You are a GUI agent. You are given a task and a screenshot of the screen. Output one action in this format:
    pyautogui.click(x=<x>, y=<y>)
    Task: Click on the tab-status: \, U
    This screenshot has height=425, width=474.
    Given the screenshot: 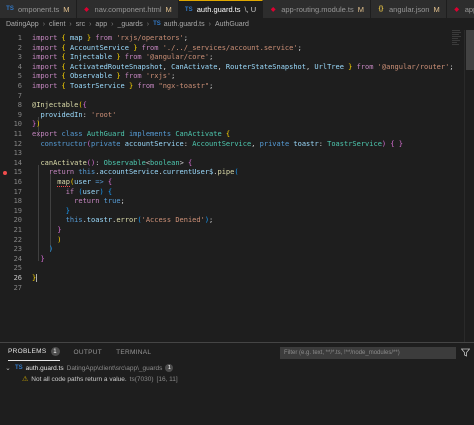 What is the action you would take?
    pyautogui.click(x=250, y=9)
    